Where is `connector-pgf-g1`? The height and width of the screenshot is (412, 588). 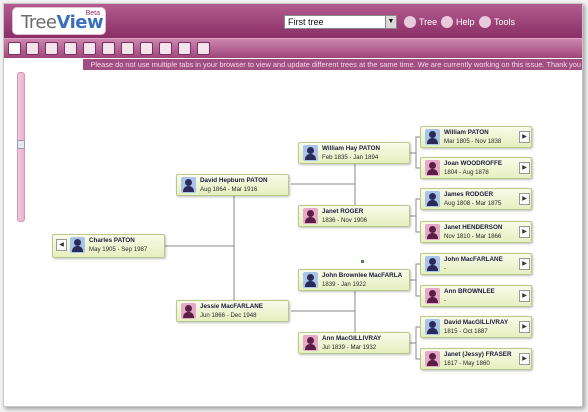 connector-pgf-g1 is located at coordinates (415, 145).